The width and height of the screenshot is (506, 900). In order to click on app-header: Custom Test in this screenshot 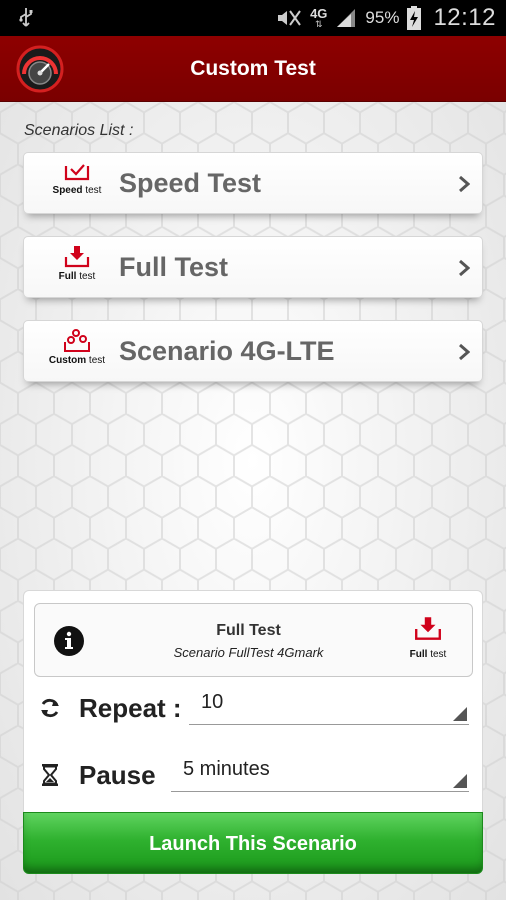, I will do `click(253, 69)`.